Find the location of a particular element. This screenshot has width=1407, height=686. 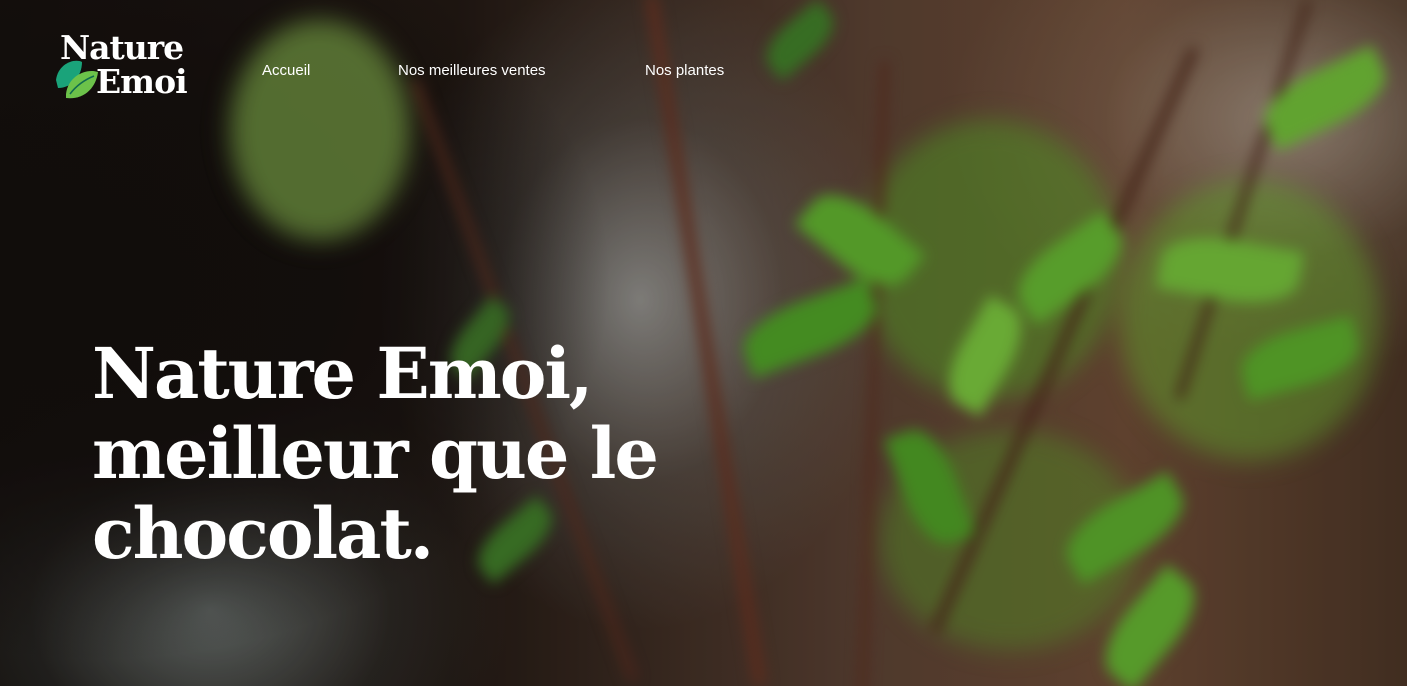

brand-logo: Nature Emoi is located at coordinates (132, 68).